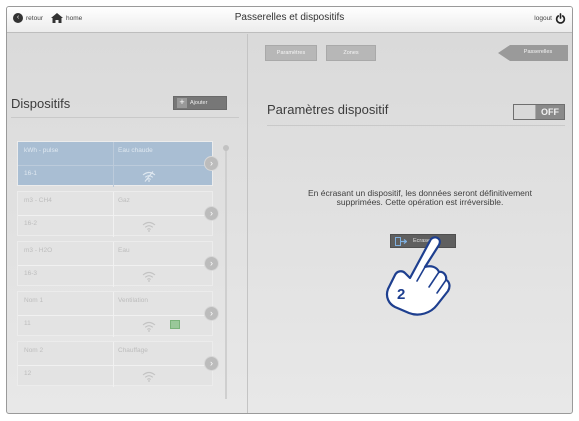  Describe the element at coordinates (560, 18) in the screenshot. I see `power-icon` at that location.